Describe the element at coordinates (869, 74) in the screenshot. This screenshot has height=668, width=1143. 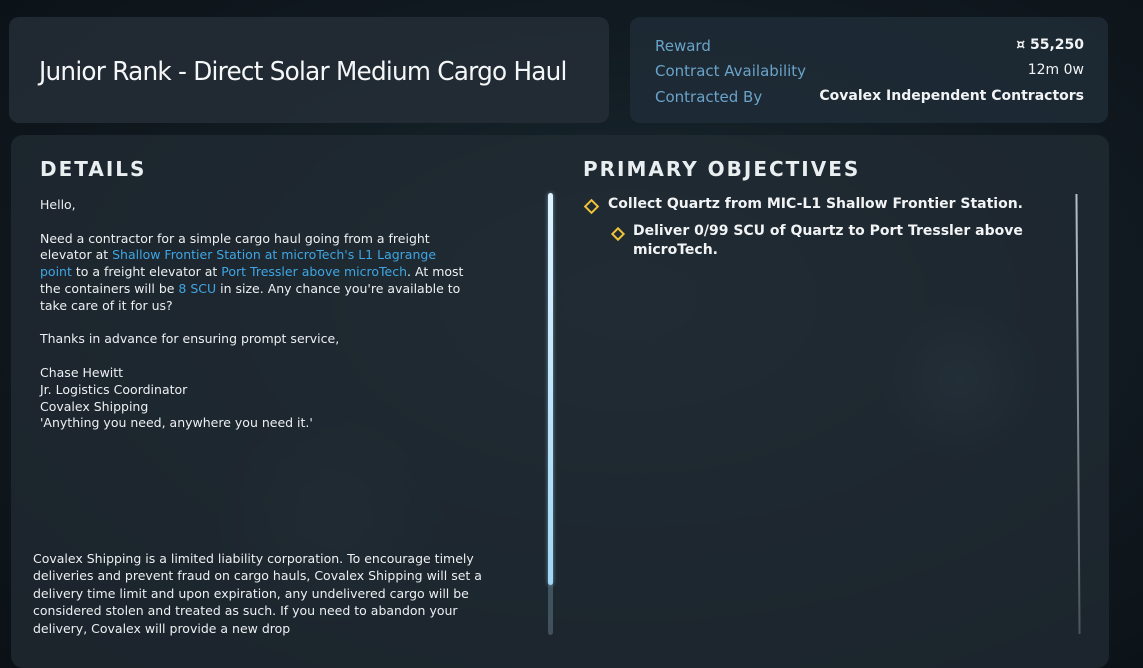
I see `availability-row: Contract Availability 12m 0w` at that location.